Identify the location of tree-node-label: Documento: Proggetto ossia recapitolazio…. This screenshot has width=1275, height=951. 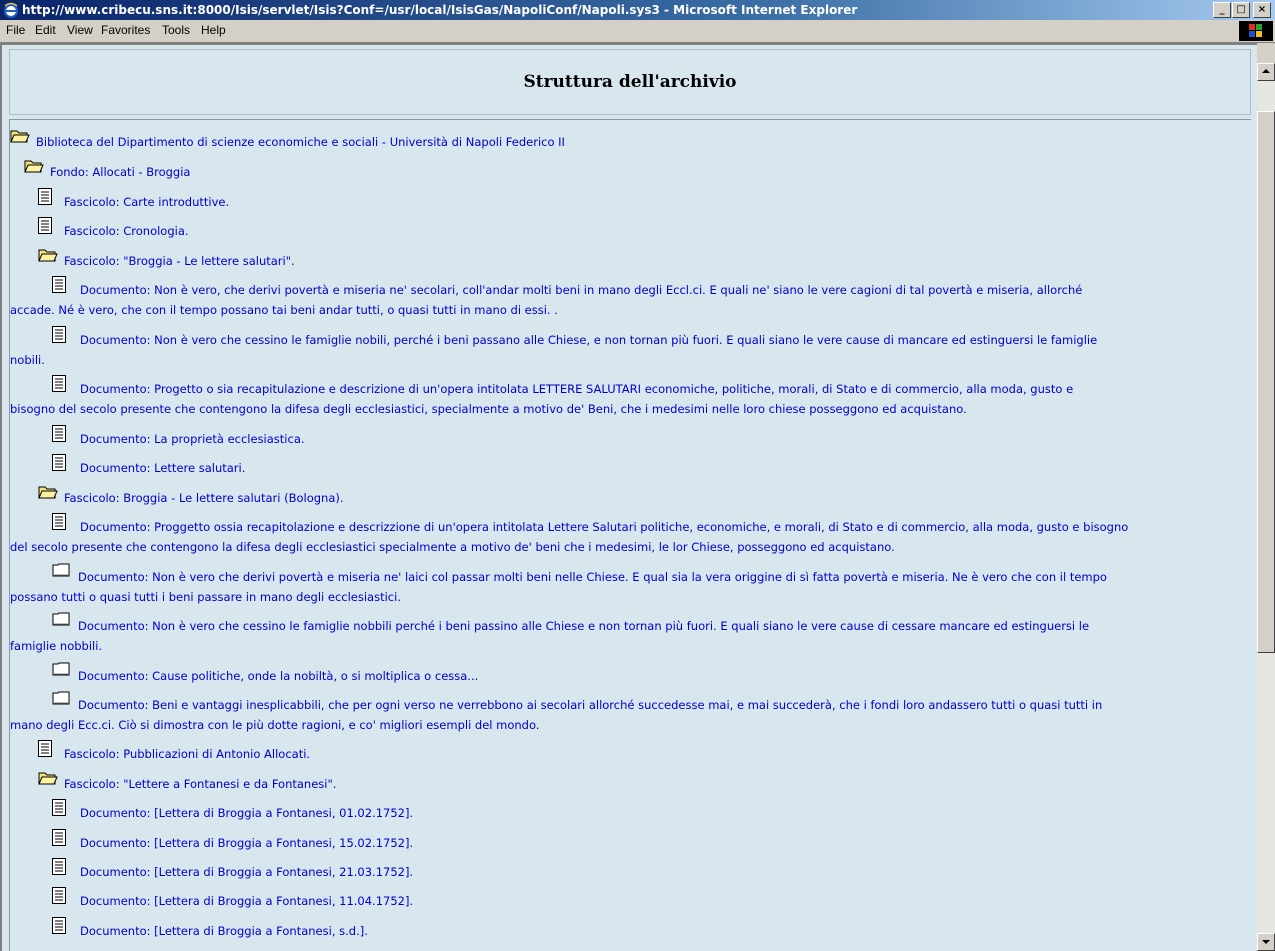
(657, 527).